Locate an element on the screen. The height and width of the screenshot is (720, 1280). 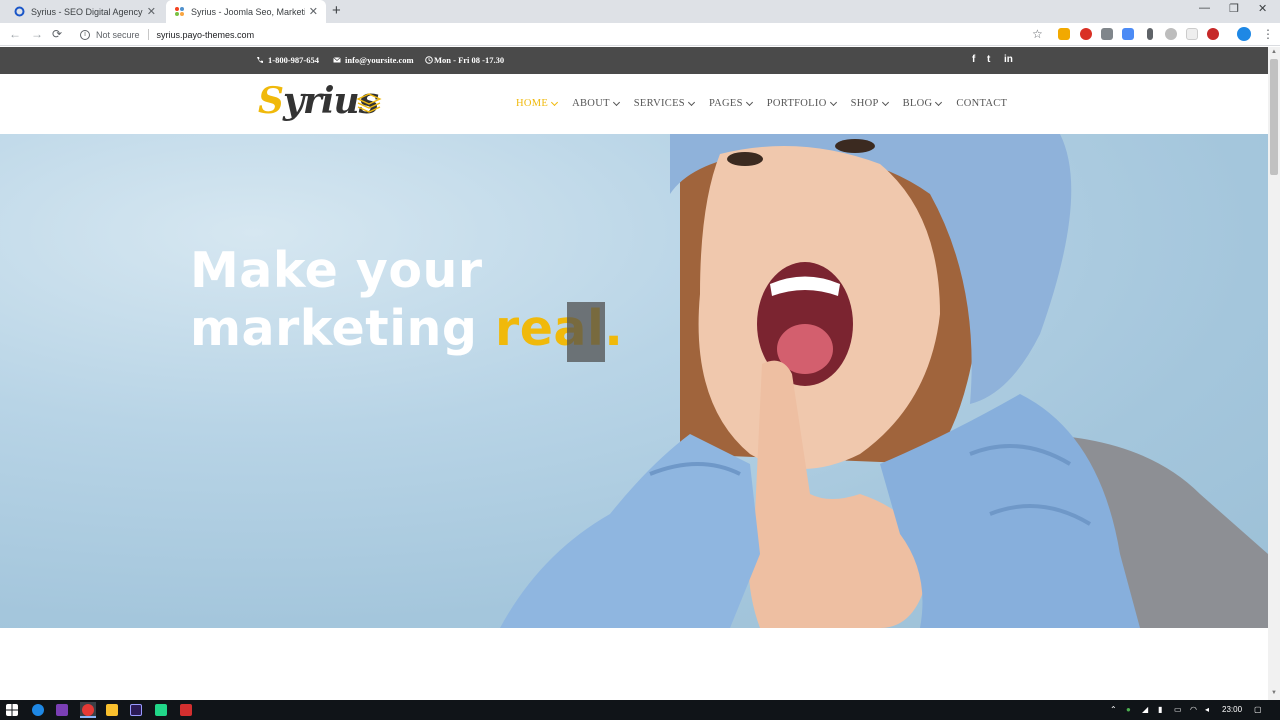
reload-button: ⟳ is located at coordinates (57, 34).